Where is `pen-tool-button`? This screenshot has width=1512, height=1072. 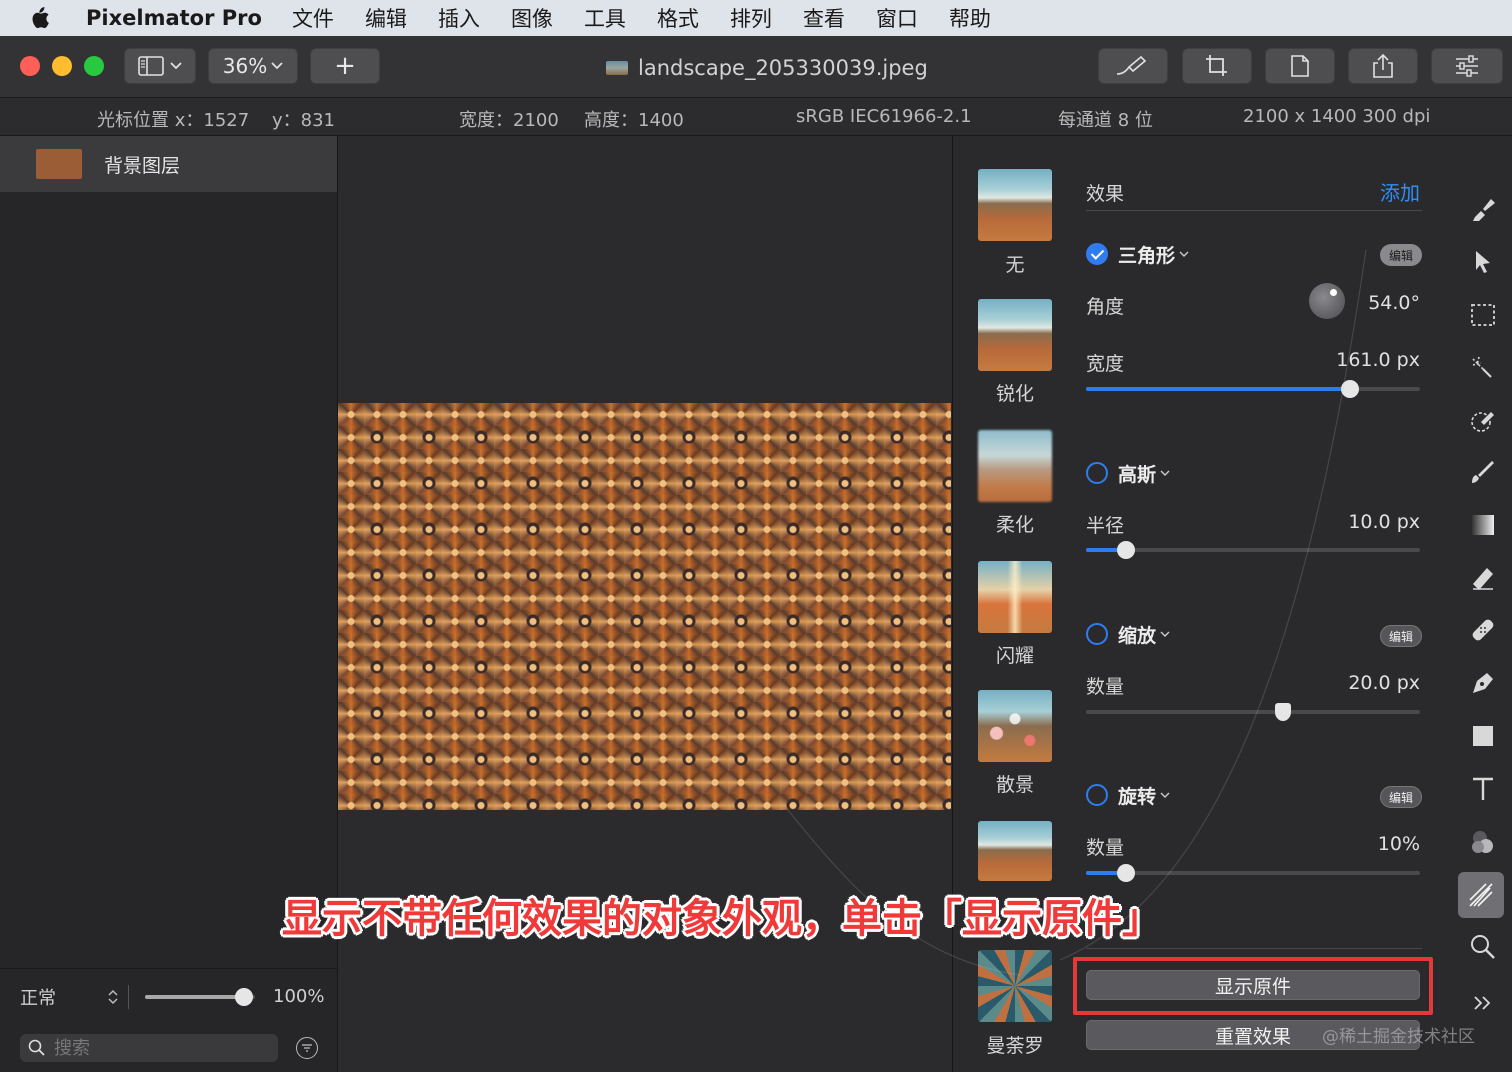
pen-tool-button is located at coordinates (1483, 683).